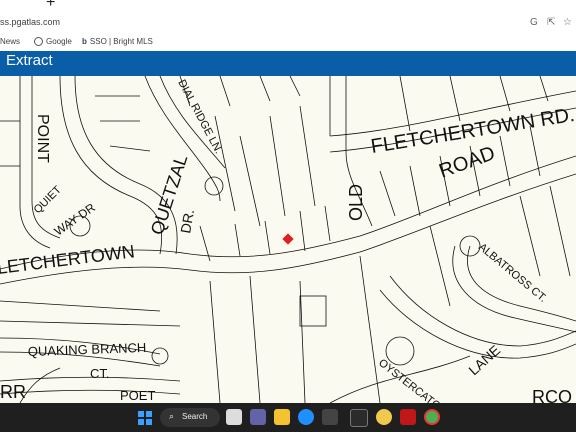  I want to click on share-icon: ⇱, so click(551, 22).